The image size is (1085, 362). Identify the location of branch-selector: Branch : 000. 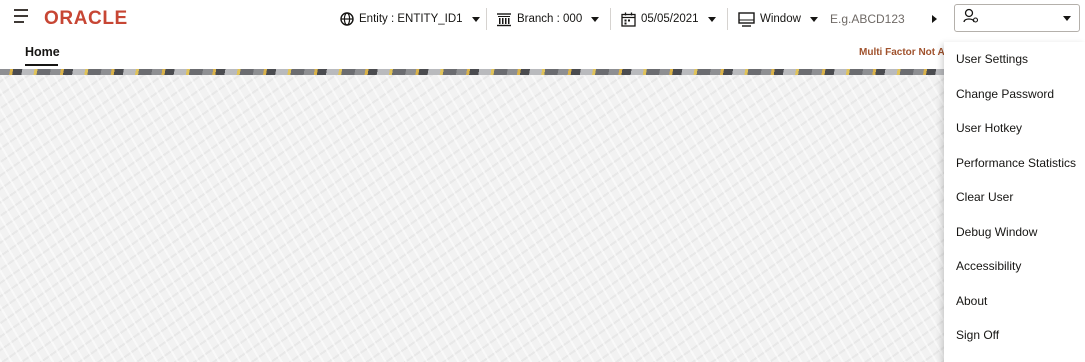
(548, 19).